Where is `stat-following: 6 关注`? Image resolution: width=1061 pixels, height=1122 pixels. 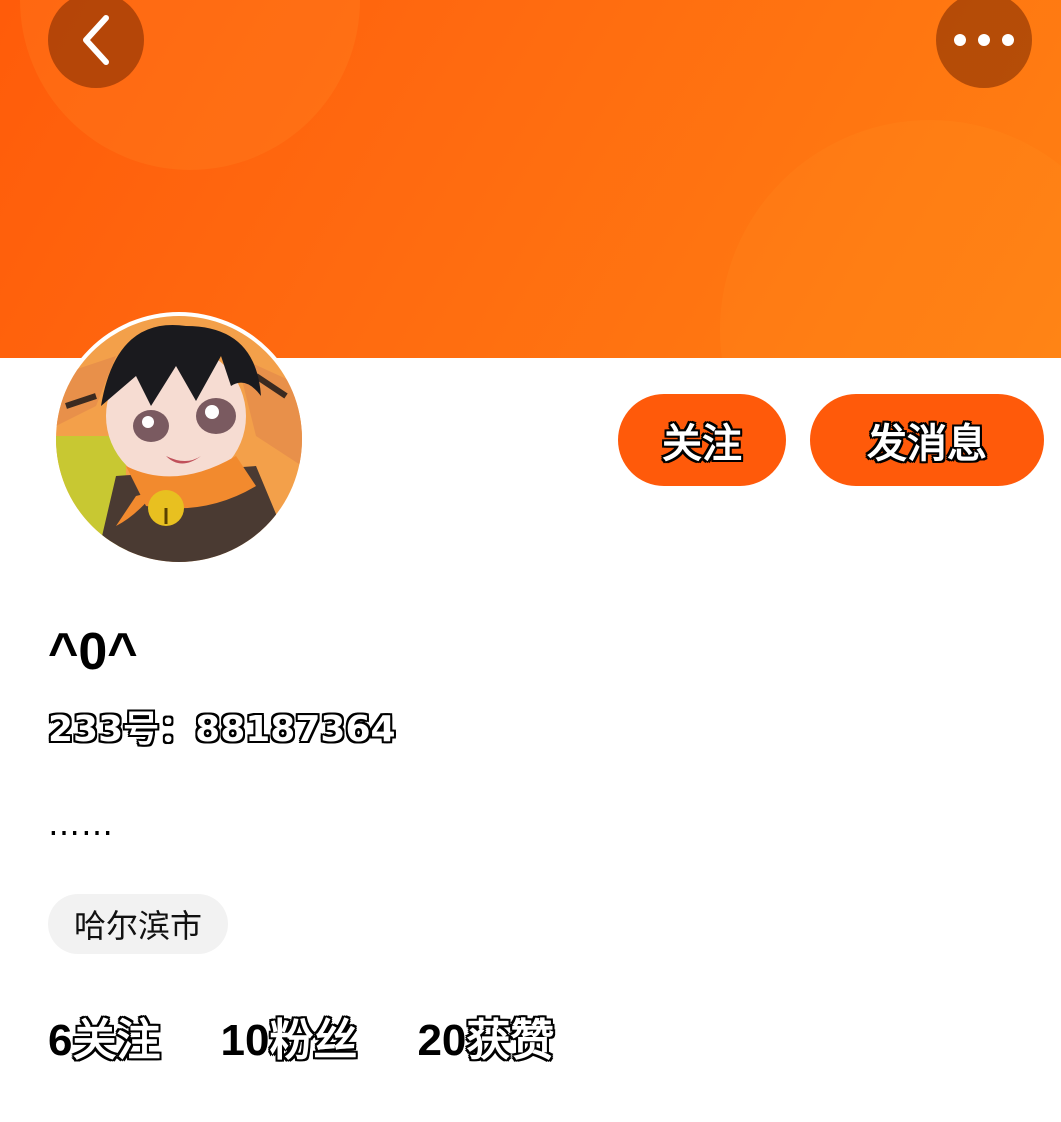
stat-following: 6 关注 is located at coordinates (104, 1036).